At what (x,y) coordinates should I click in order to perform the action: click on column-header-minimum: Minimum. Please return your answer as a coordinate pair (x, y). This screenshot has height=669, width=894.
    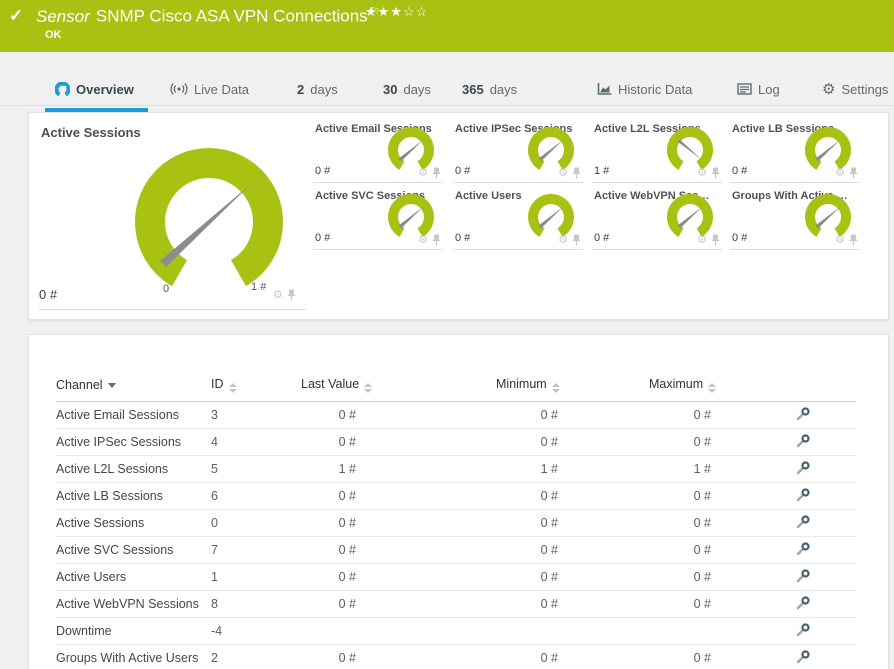
    Looking at the image, I should click on (572, 386).